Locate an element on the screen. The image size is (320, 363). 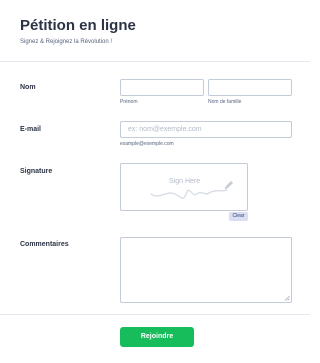
page-subtitle: Signez & Rejoignez la Révolution ! is located at coordinates (66, 42).